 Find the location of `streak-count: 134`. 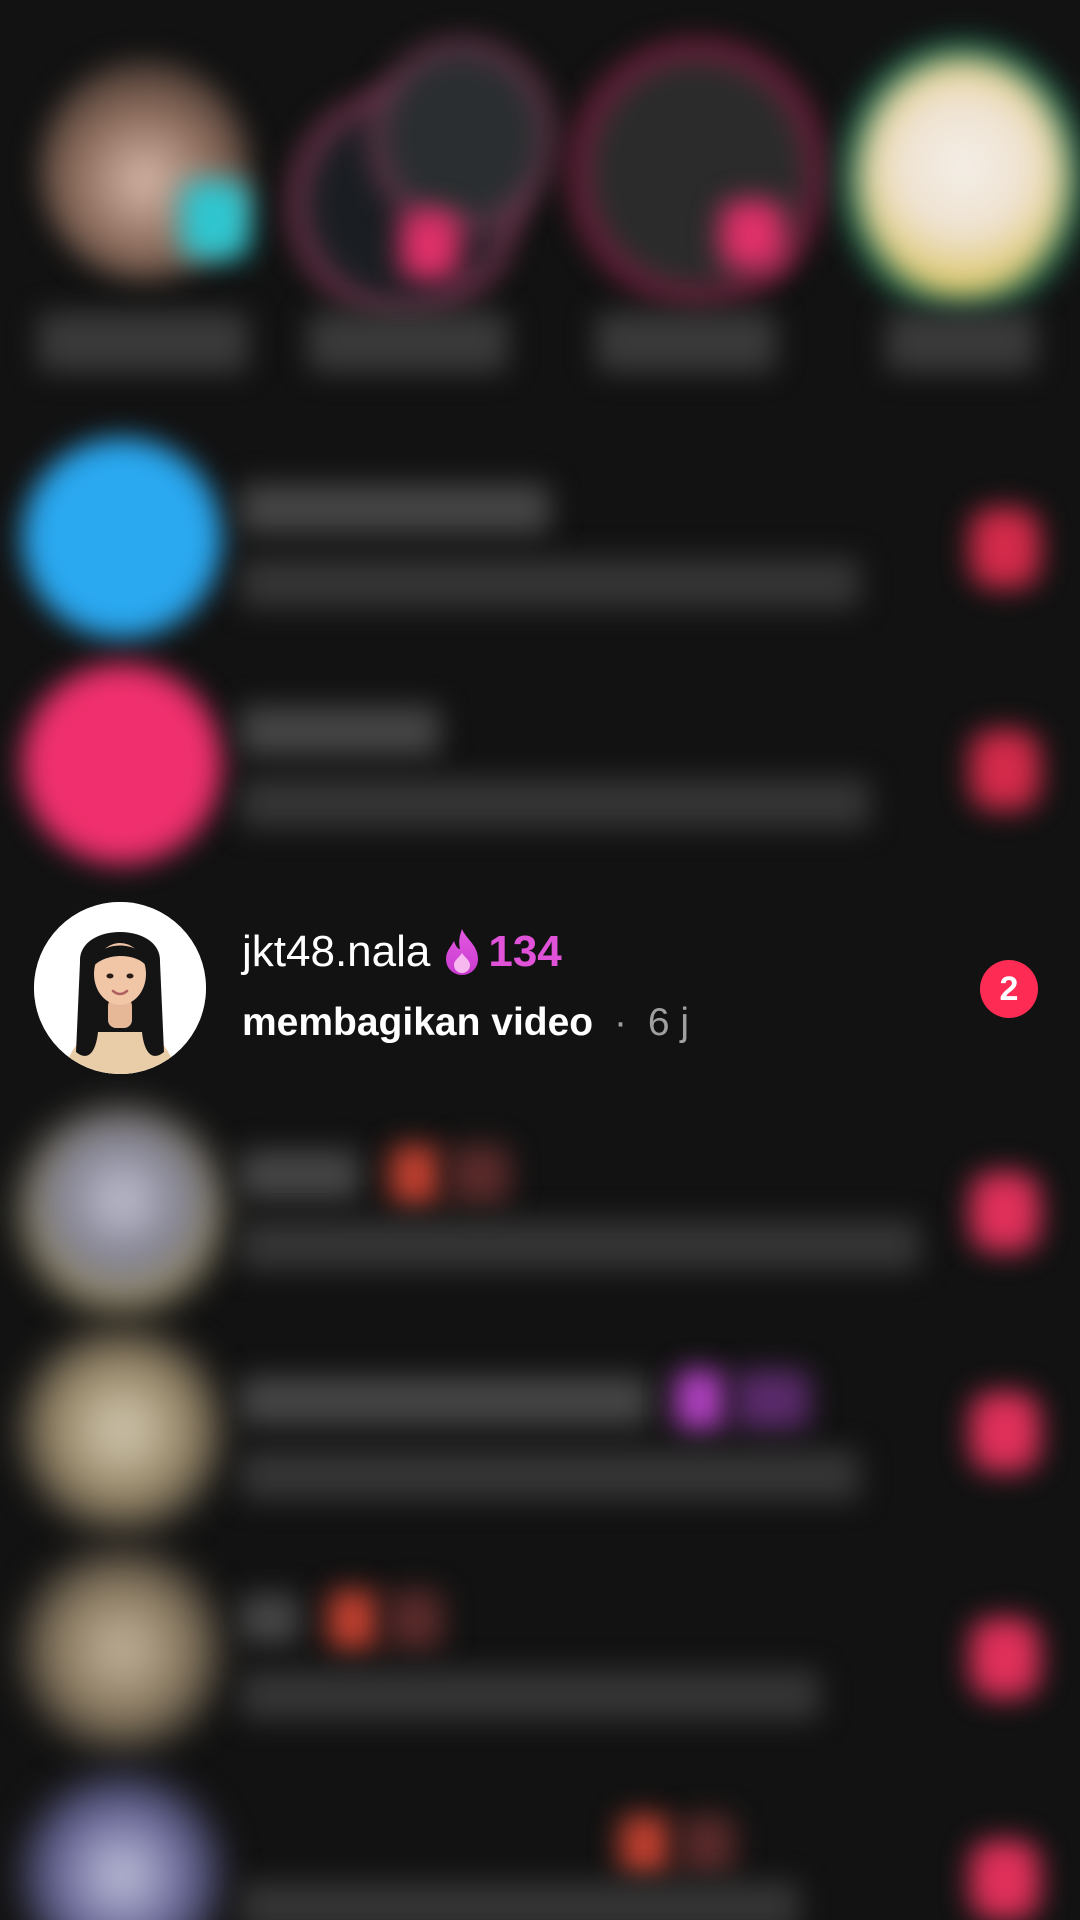

streak-count: 134 is located at coordinates (525, 951).